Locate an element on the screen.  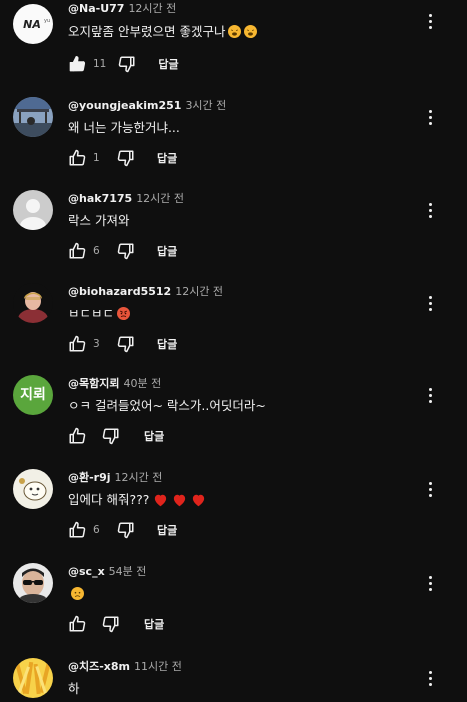
angry-face-emoji is located at coordinates (124, 313).